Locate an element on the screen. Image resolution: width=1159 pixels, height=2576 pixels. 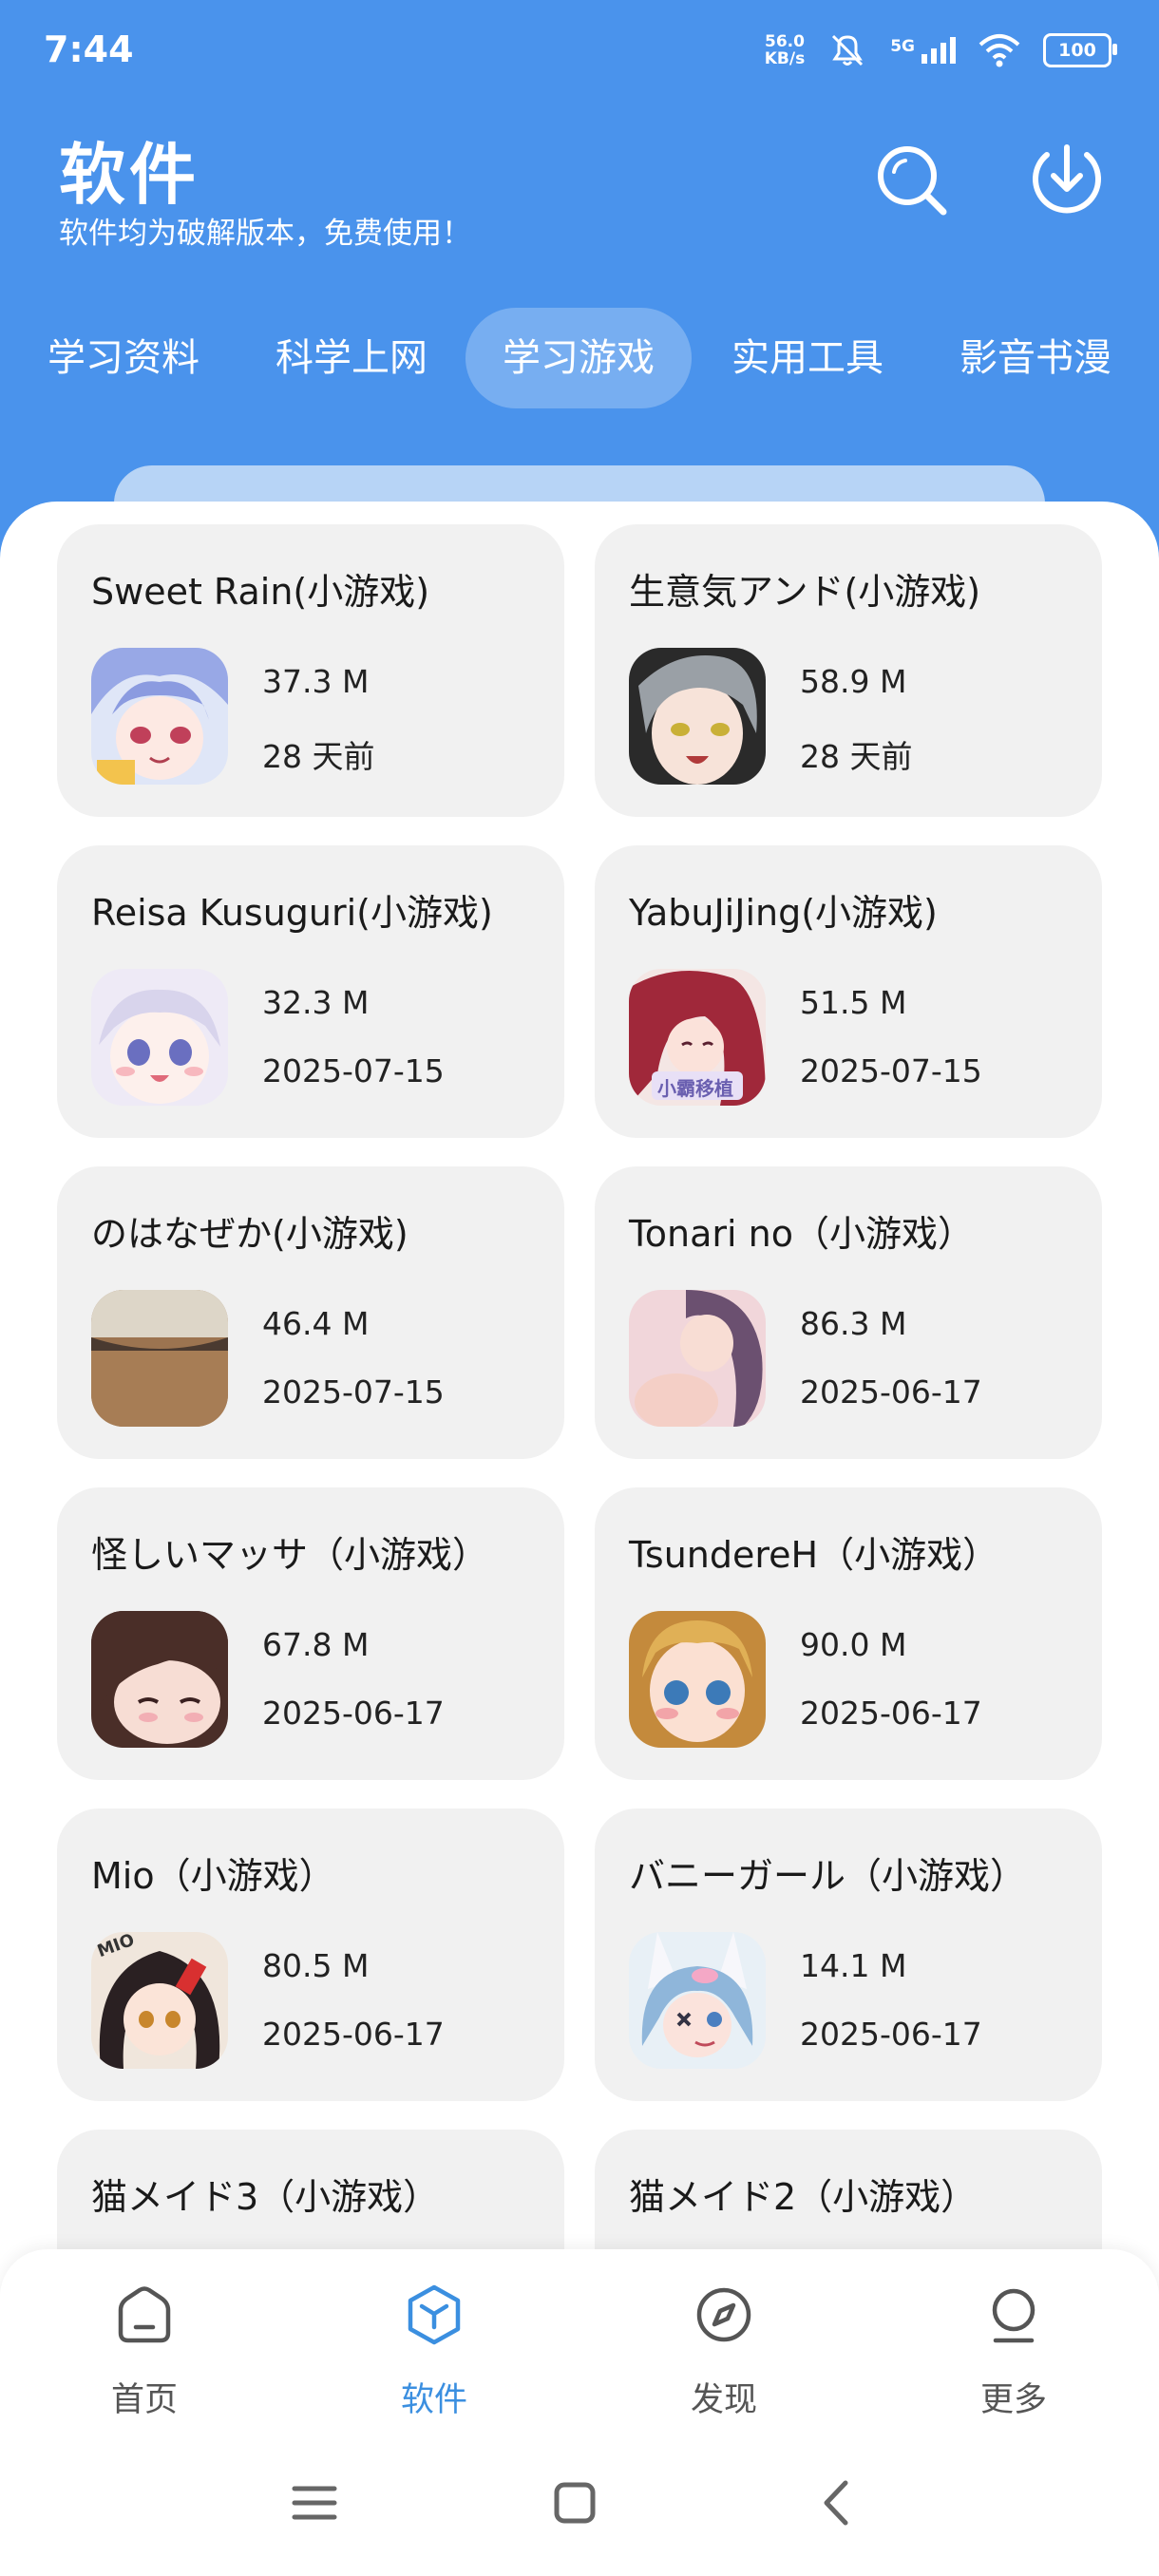
app-size: 58.9 M is located at coordinates (853, 681).